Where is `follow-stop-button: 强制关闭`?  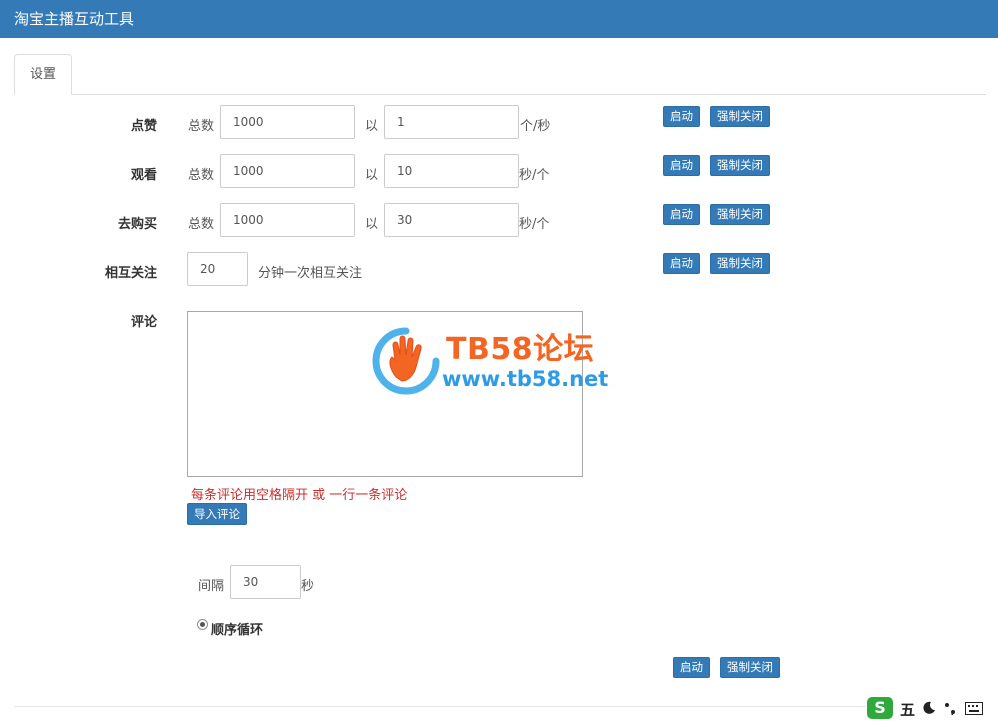
follow-stop-button: 强制关闭 is located at coordinates (740, 263).